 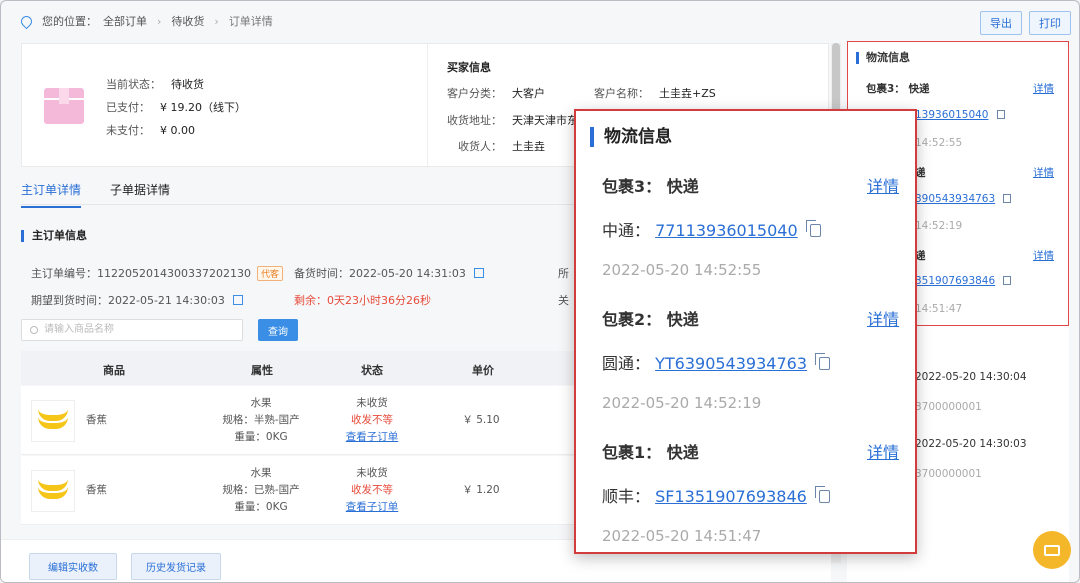 I want to click on mismatch-status: 收发不等, so click(x=372, y=420).